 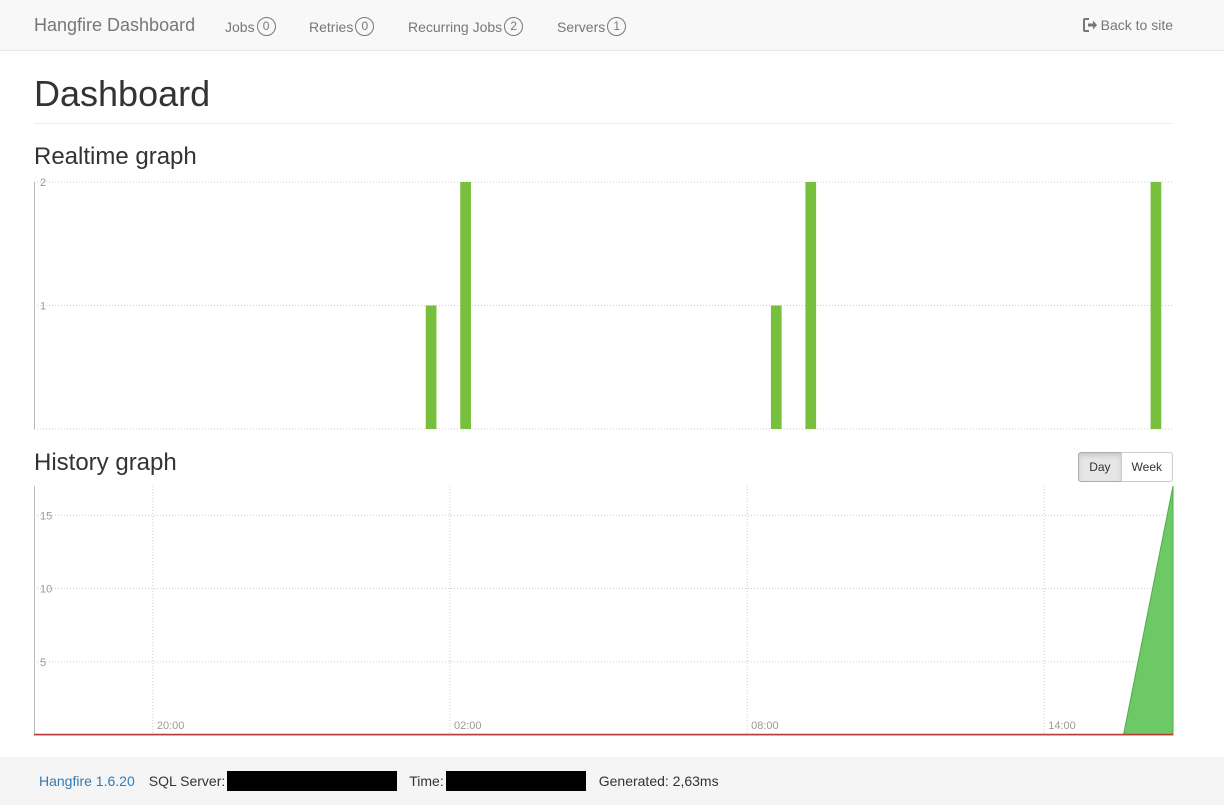 What do you see at coordinates (617, 26) in the screenshot?
I see `count-badge: 1` at bounding box center [617, 26].